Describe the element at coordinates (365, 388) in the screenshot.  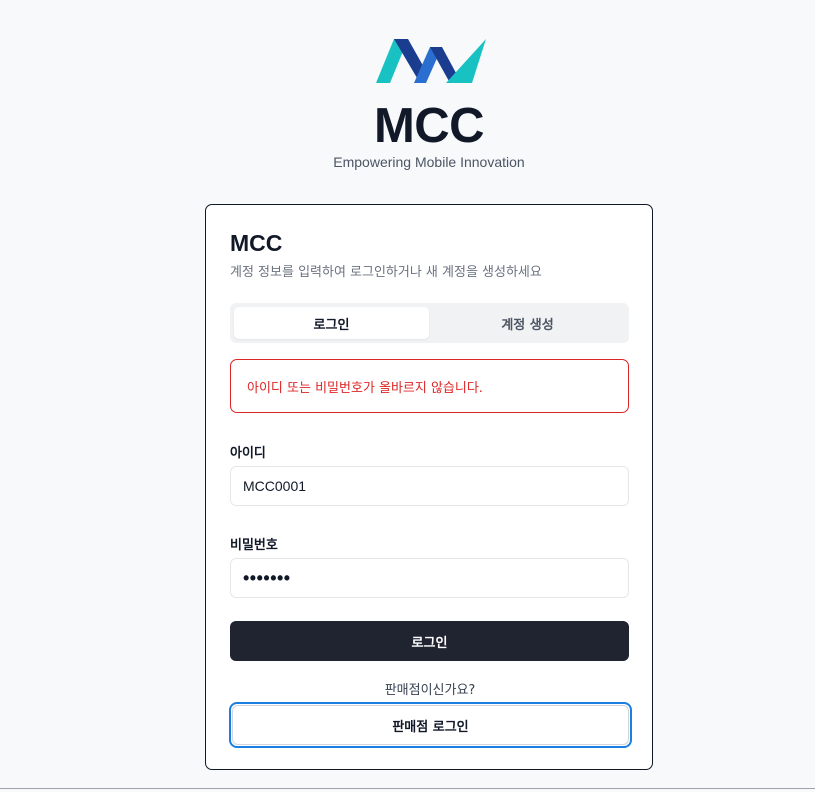
I see `error-message: 아이디 또는 비밀번호가 올바르지 않습니다.` at that location.